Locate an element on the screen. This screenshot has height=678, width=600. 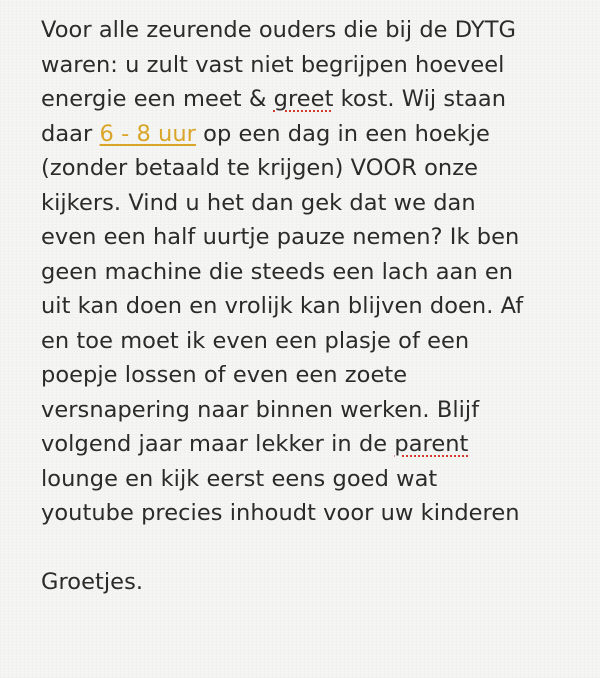
note-line: kijkers. Vind u het dan gek dat we dan is located at coordinates (258, 202).